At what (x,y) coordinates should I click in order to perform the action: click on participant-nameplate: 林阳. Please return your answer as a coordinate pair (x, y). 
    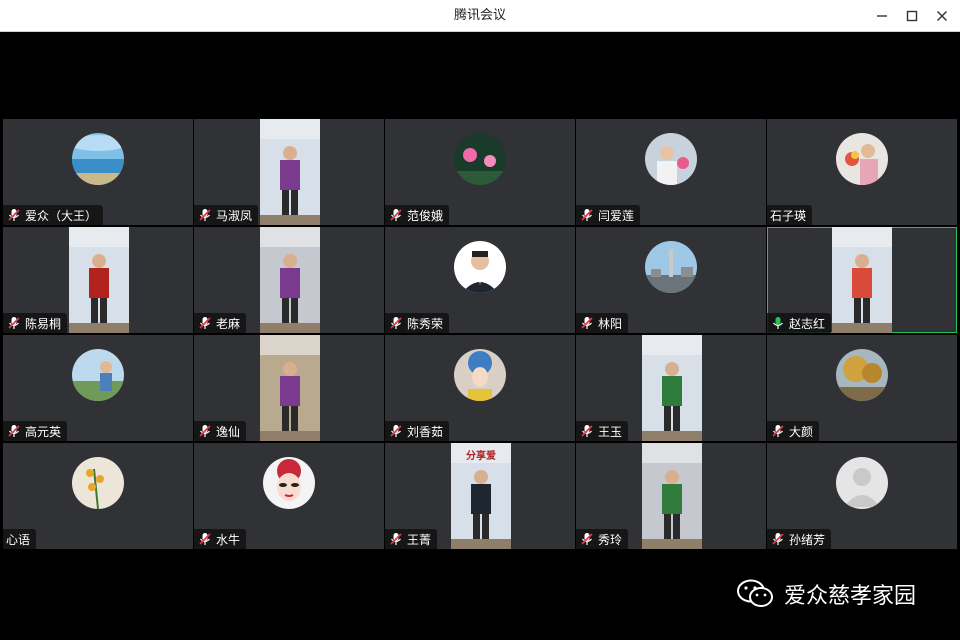
    Looking at the image, I should click on (602, 323).